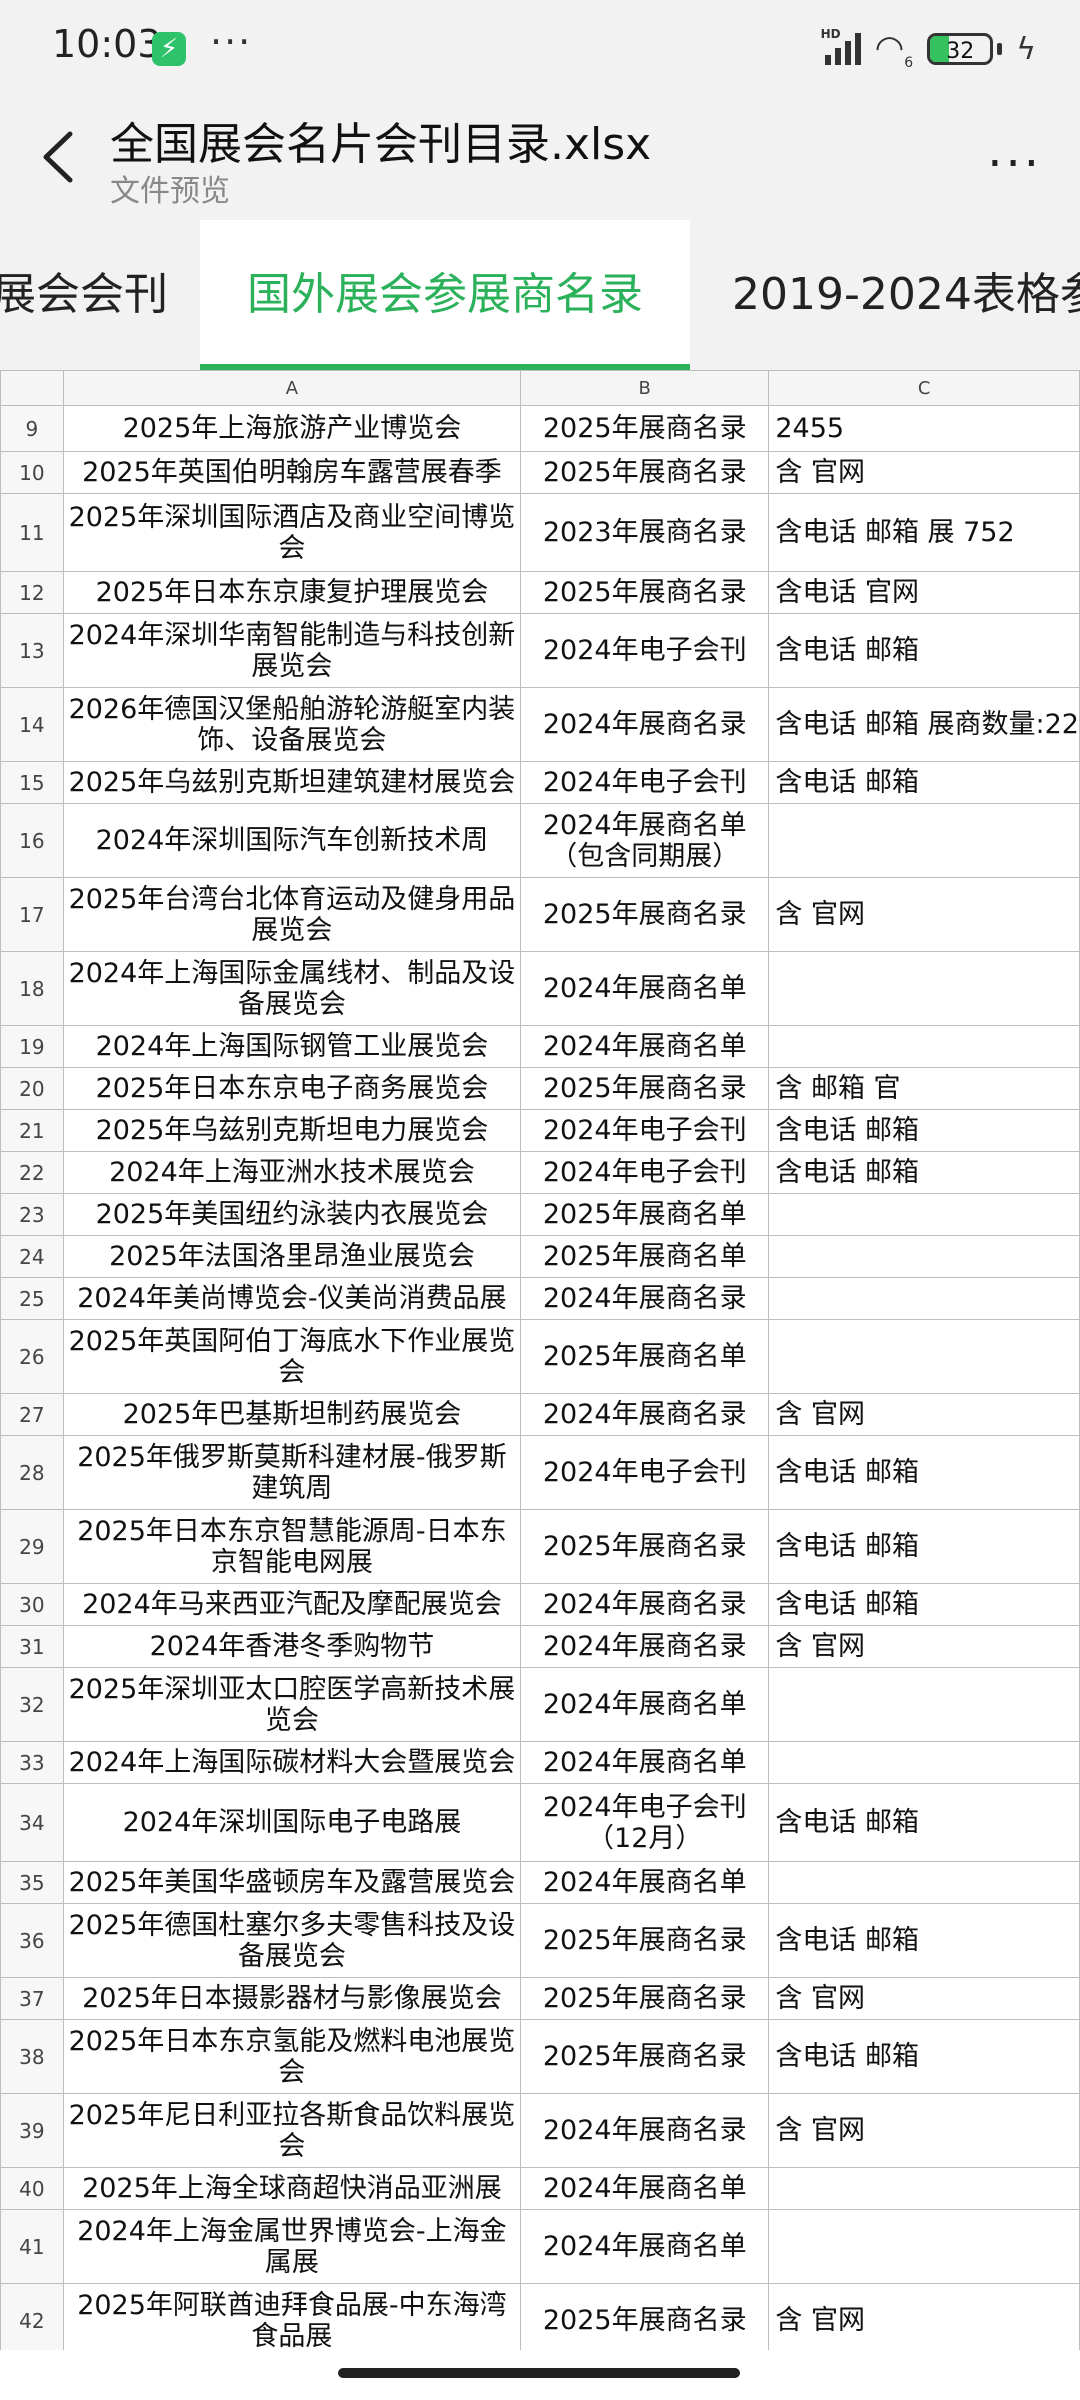  I want to click on table-row: 34 2024年深圳国际电子电路展 2024年电子会刊（12月） 含电话 邮箱, so click(540, 1822).